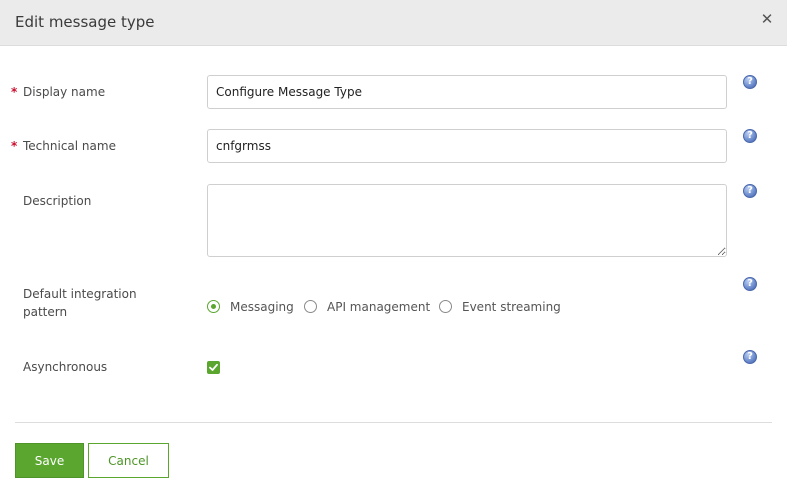 This screenshot has height=495, width=787. I want to click on asynchronous-checkbox, so click(213, 367).